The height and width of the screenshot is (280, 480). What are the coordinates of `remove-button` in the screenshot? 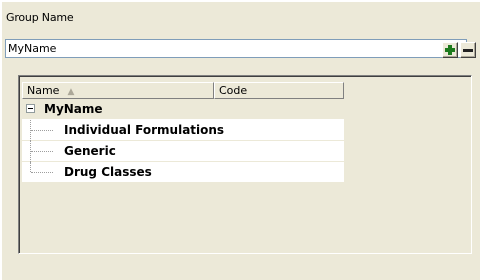 It's located at (468, 50).